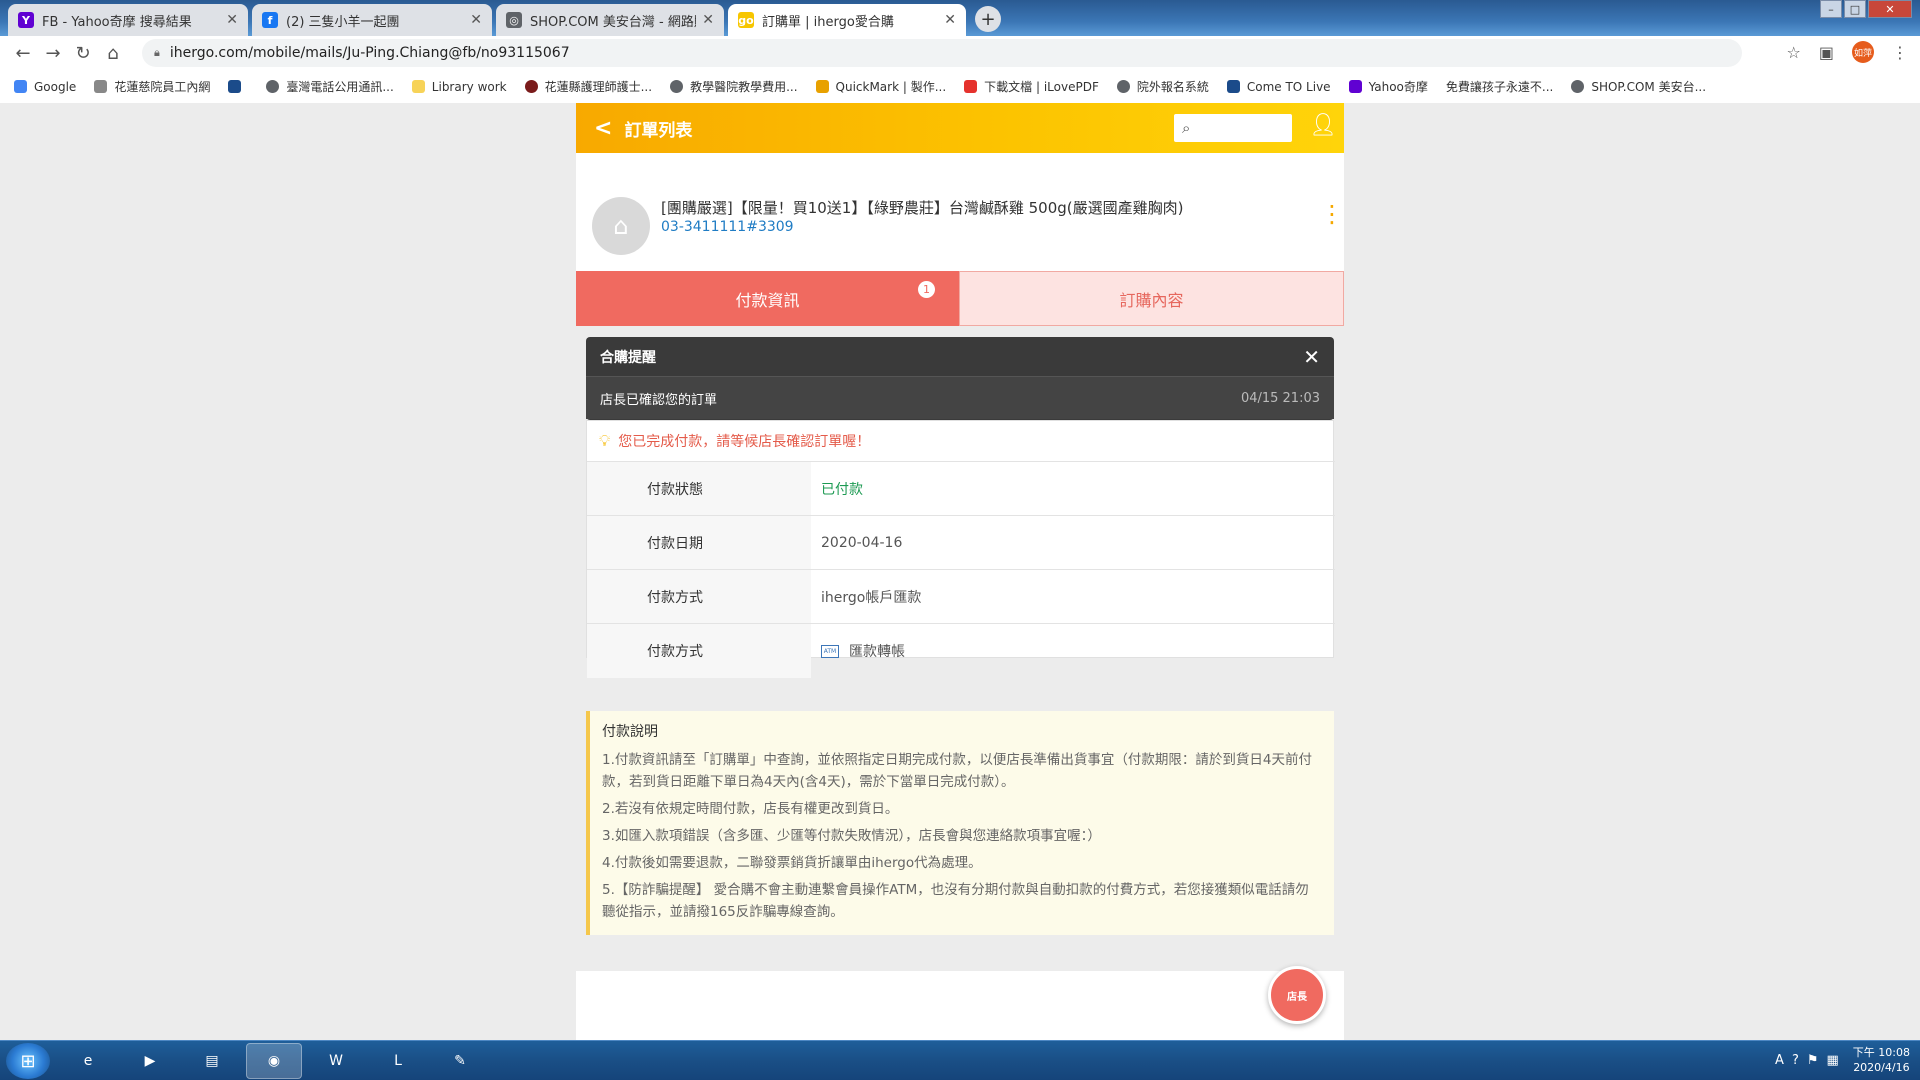 The height and width of the screenshot is (1080, 1920). Describe the element at coordinates (735, 440) in the screenshot. I see `payment-tip: 💡︎ 您已完成付款，請等候店長確認訂單喔！` at that location.